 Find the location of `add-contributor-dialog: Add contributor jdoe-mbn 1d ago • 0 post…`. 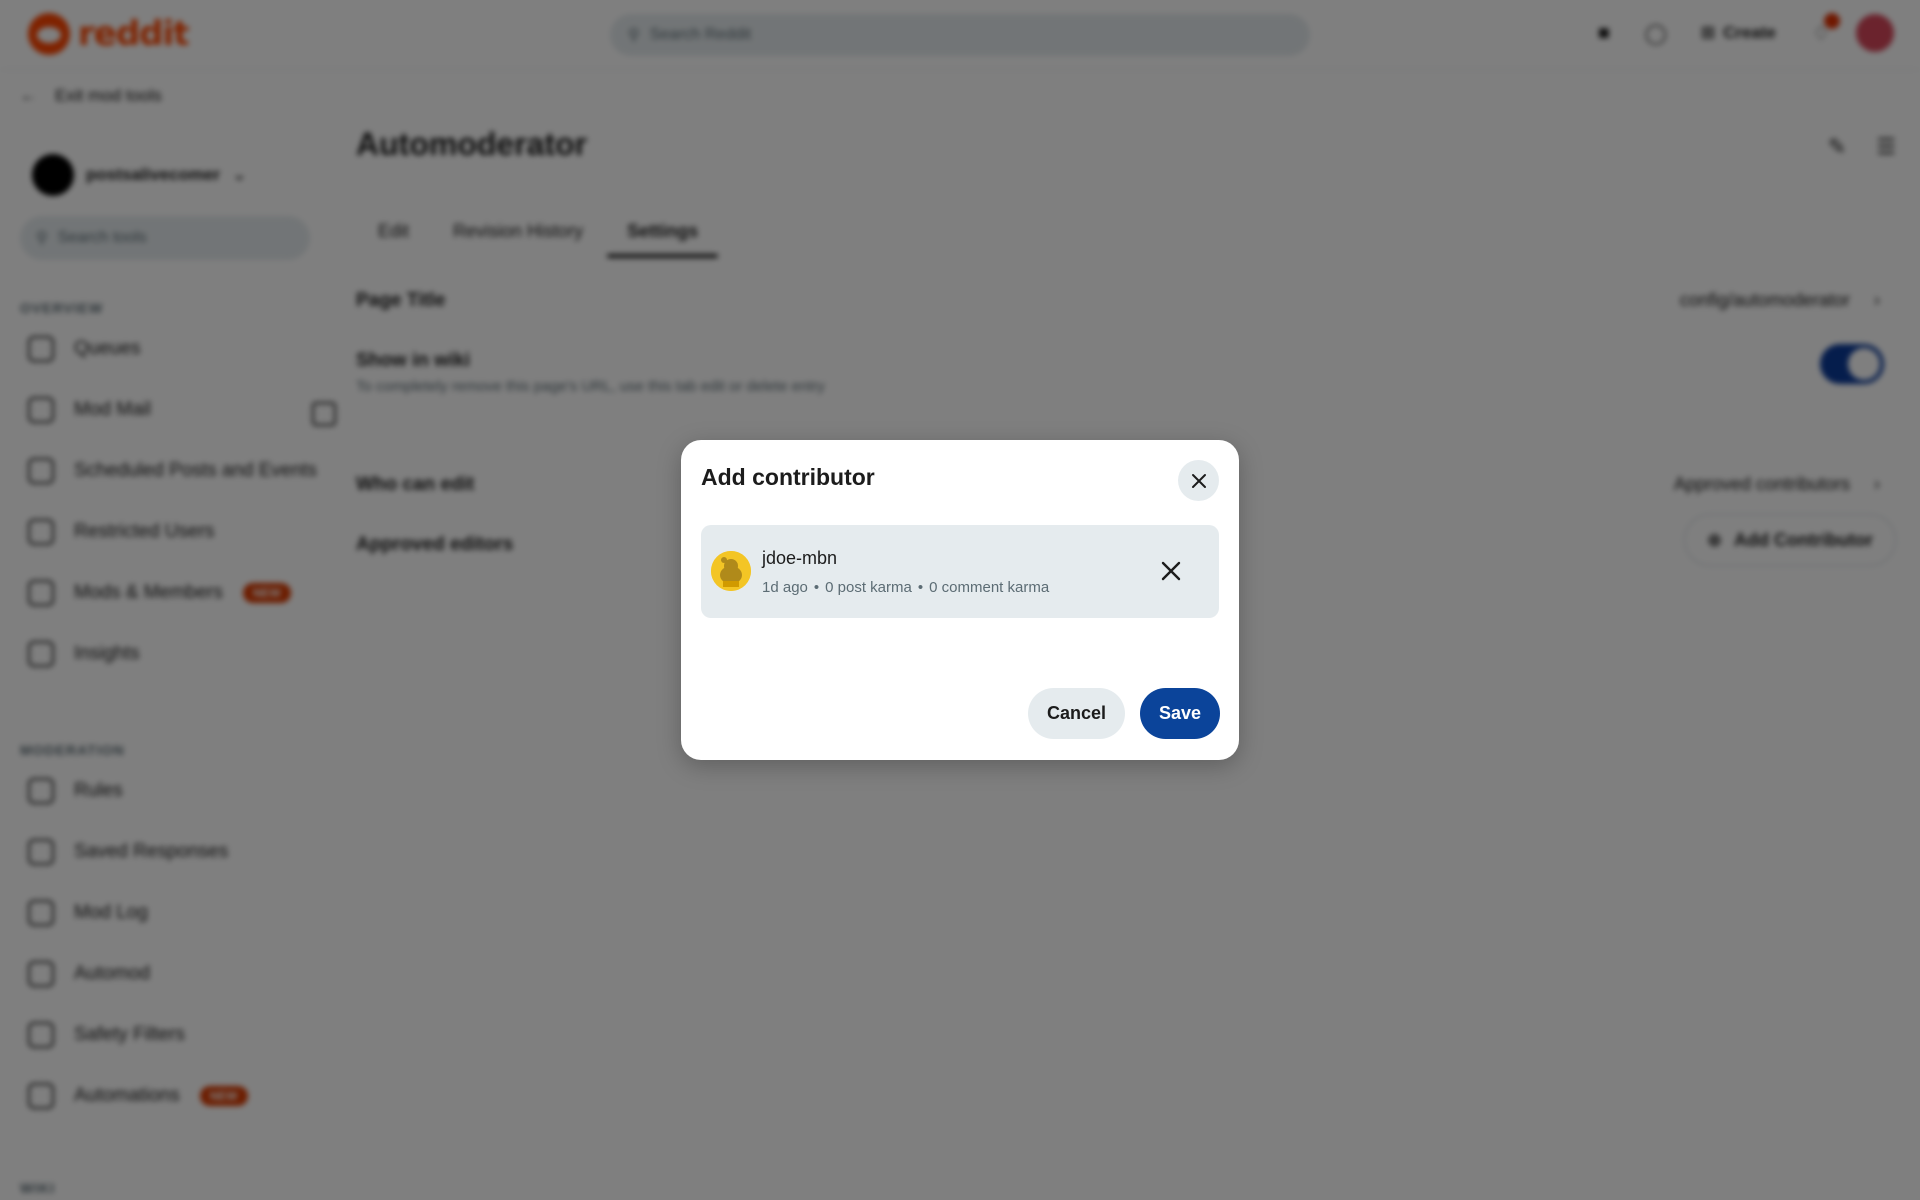

add-contributor-dialog: Add contributor jdoe-mbn 1d ago • 0 post… is located at coordinates (960, 600).